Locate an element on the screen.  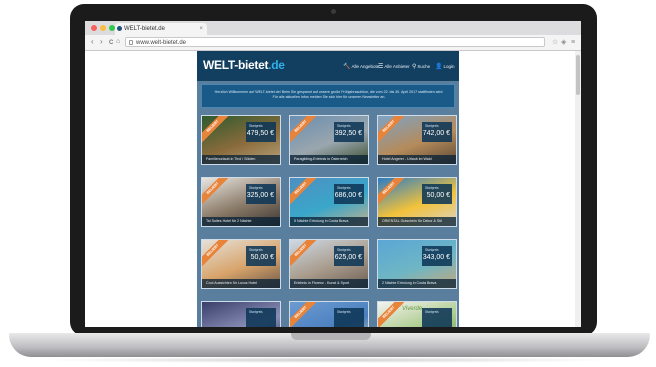
offer-title: Tal Suites Hotel für 2 Nächte is located at coordinates (241, 221).